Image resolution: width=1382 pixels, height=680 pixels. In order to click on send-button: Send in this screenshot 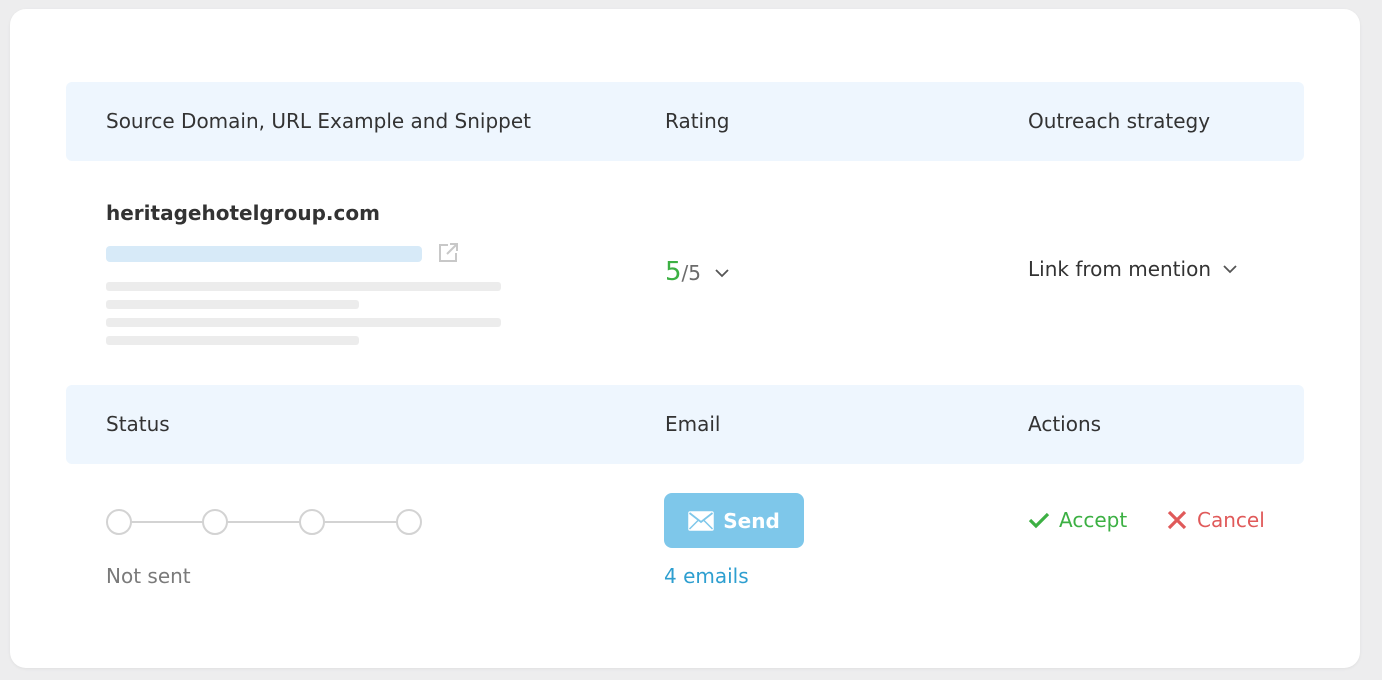, I will do `click(734, 520)`.